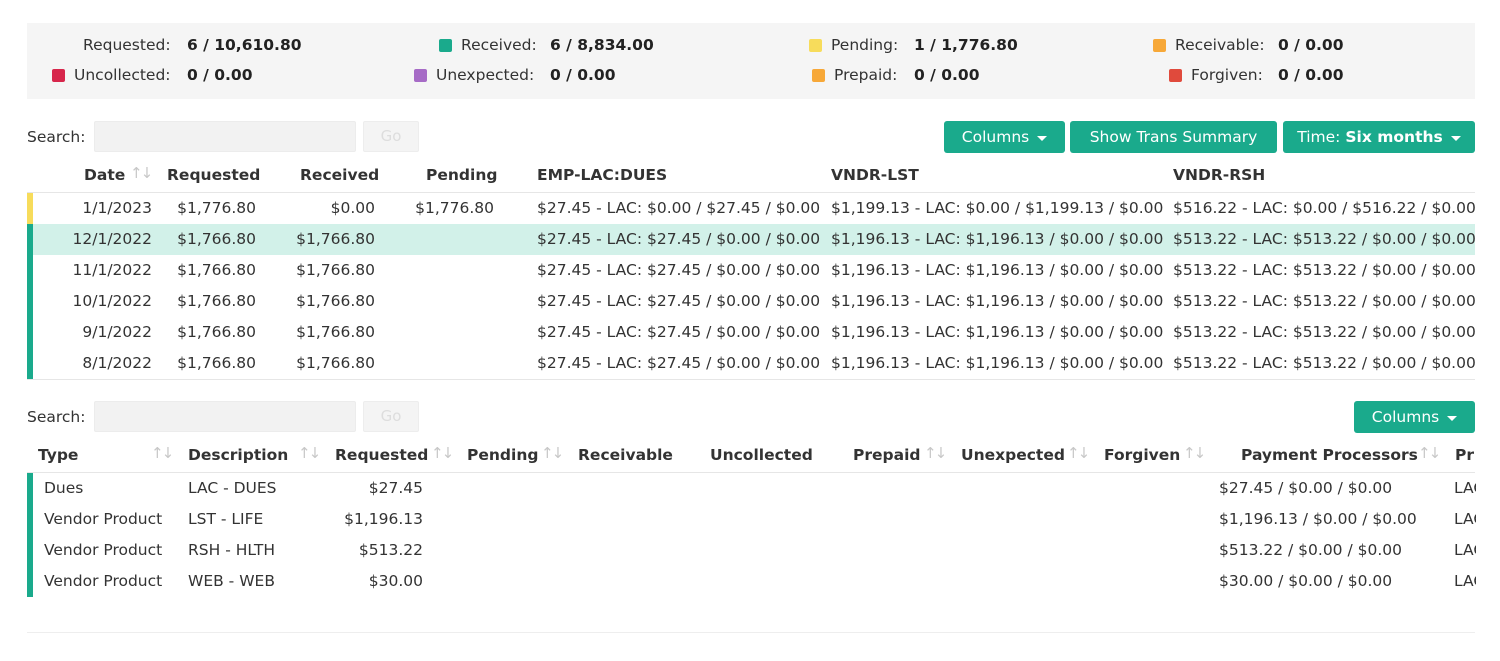 This screenshot has width=1500, height=661. I want to click on receivable-swatch-icon, so click(1159, 45).